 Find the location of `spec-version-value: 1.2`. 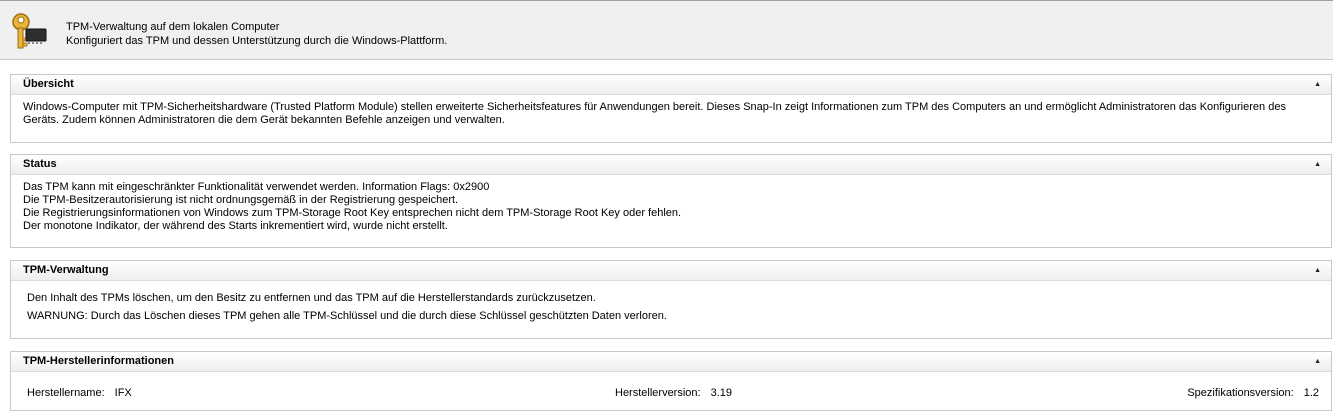

spec-version-value: 1.2 is located at coordinates (1311, 393).